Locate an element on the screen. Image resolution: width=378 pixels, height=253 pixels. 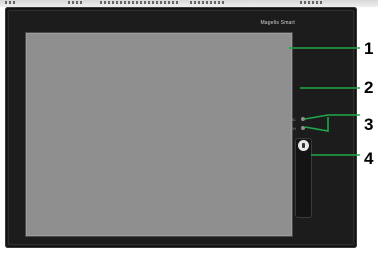
callout-number-2: 2 is located at coordinates (369, 87).